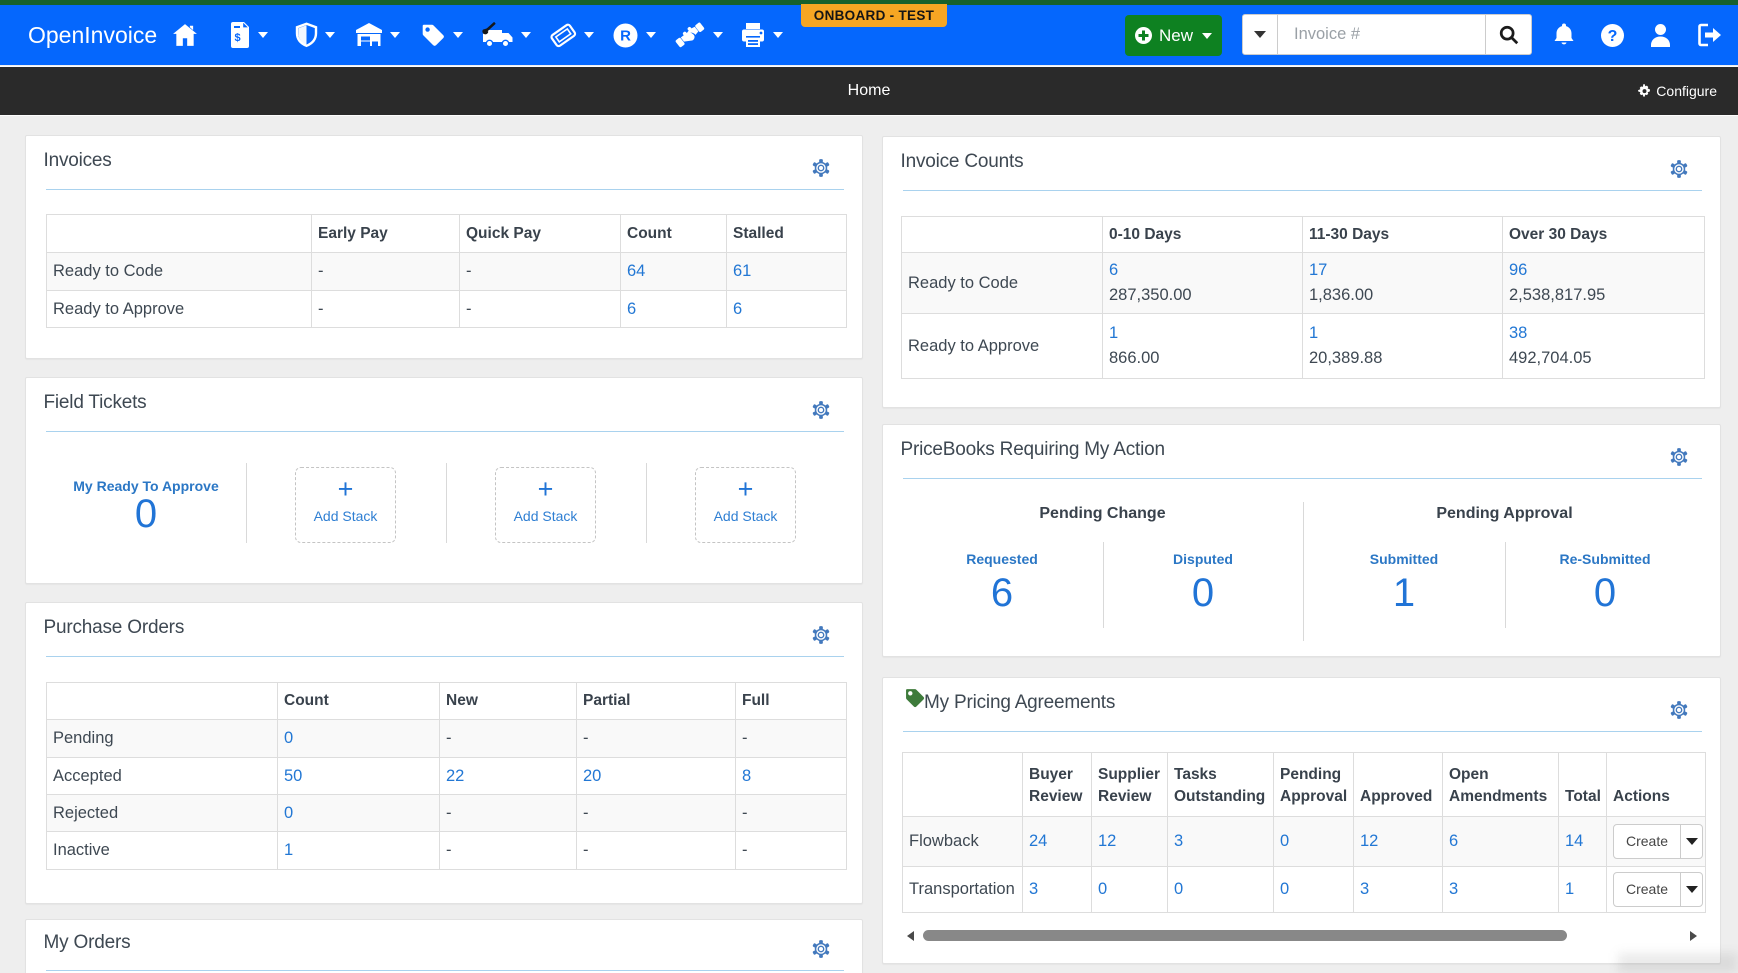  Describe the element at coordinates (625, 35) in the screenshot. I see `svg-text: R` at that location.